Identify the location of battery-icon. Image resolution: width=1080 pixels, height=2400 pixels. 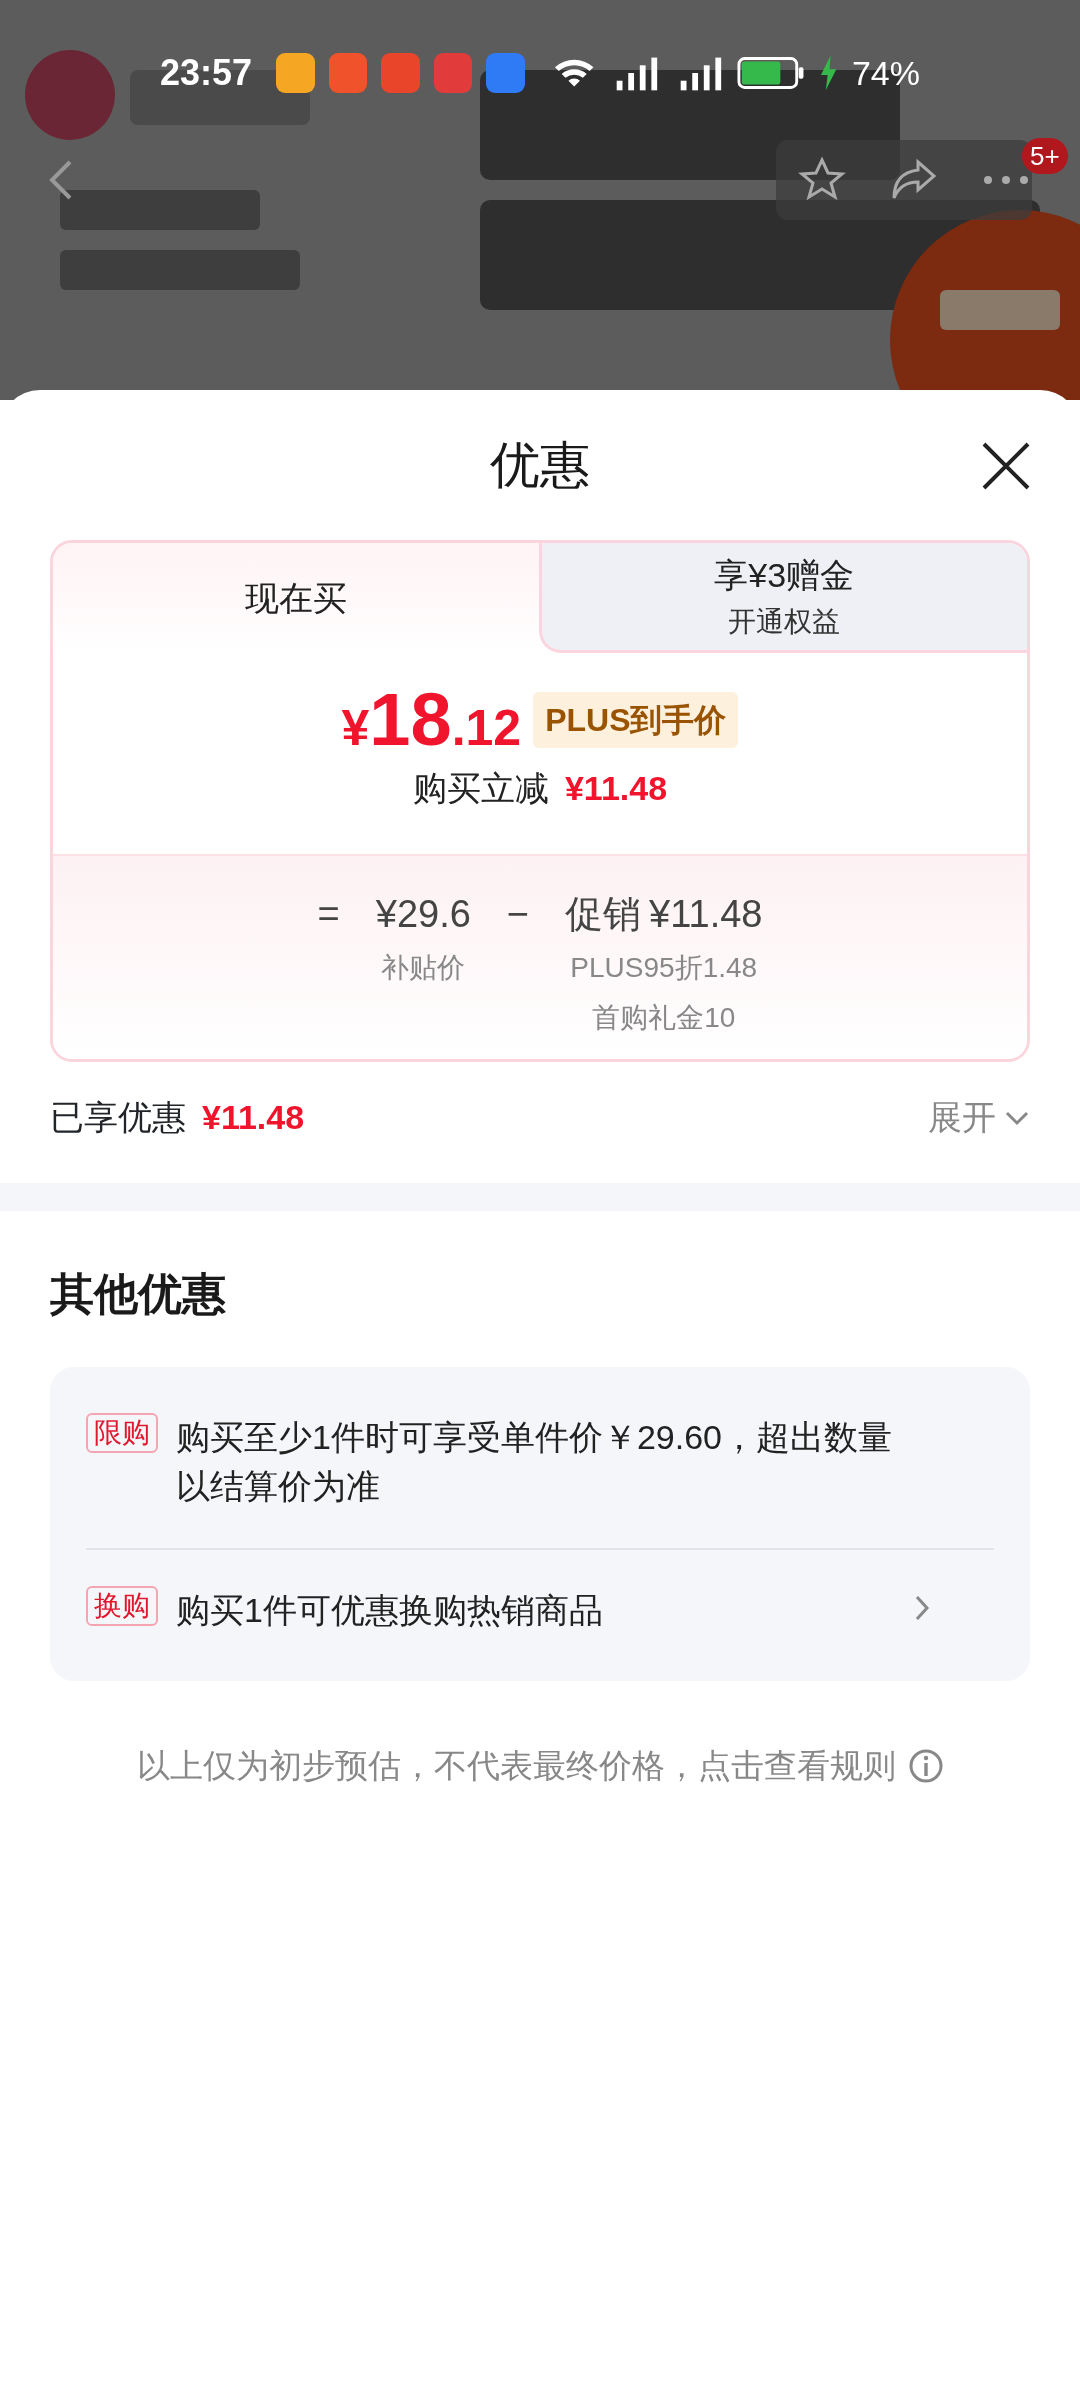
(771, 73).